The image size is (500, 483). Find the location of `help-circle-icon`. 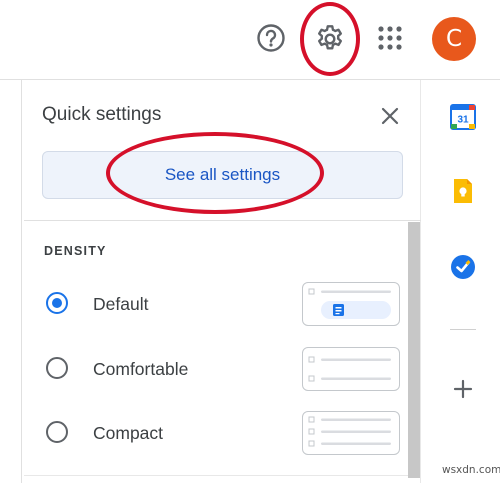

help-circle-icon is located at coordinates (271, 38).